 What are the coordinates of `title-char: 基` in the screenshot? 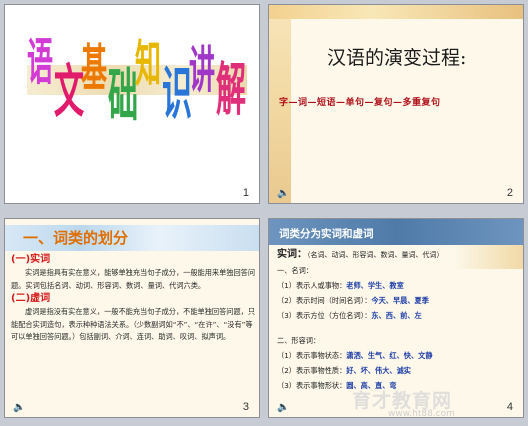 It's located at (94, 70).